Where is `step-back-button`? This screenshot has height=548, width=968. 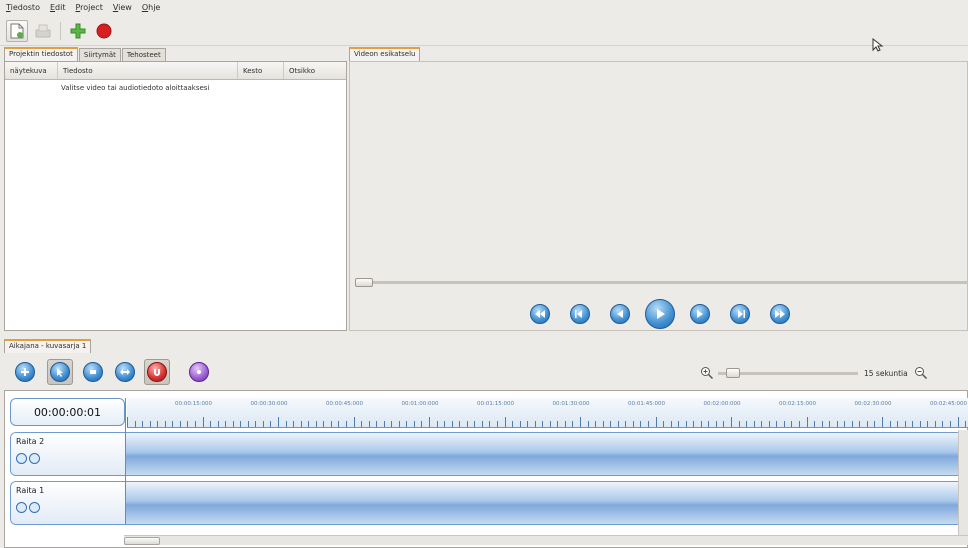 step-back-button is located at coordinates (620, 314).